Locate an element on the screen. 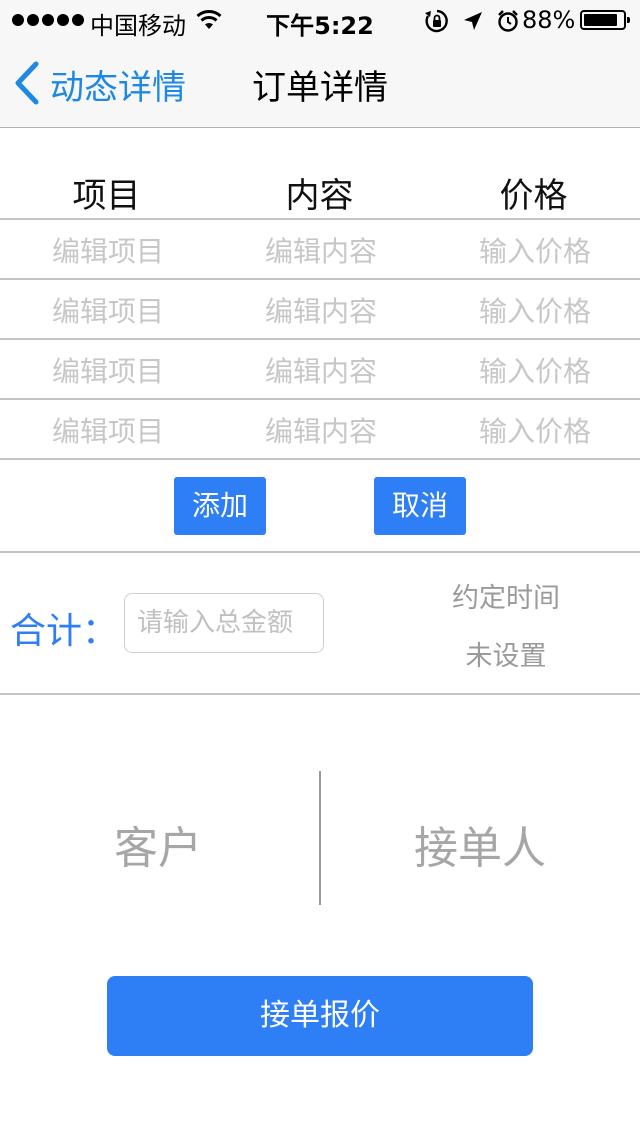 The height and width of the screenshot is (1136, 640). battery-fill is located at coordinates (601, 20).